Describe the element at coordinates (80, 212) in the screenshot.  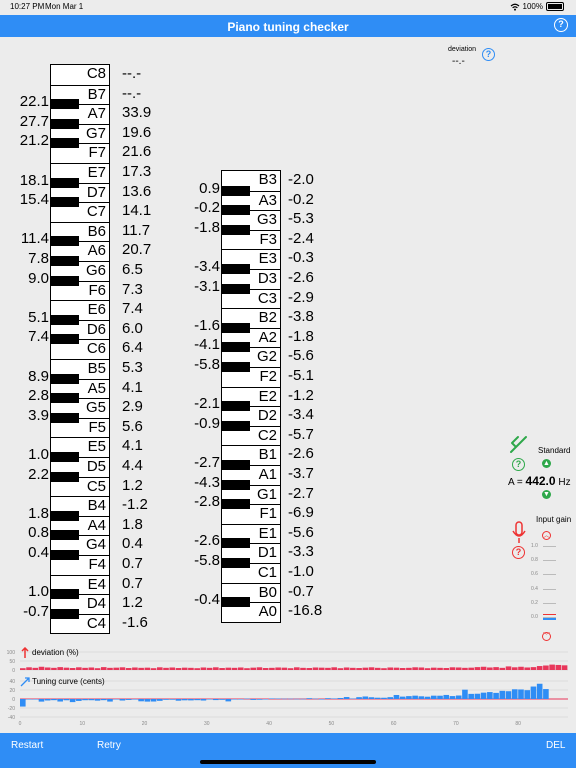
I see `white-key-c7: C7` at that location.